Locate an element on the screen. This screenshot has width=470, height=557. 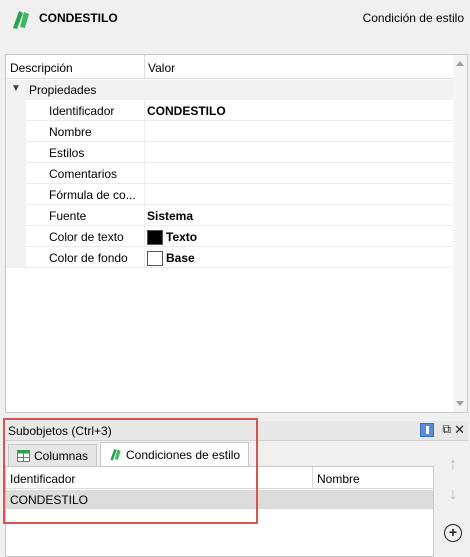
subobjects-title: Subobjetos (Ctrl+3) is located at coordinates (60, 431).